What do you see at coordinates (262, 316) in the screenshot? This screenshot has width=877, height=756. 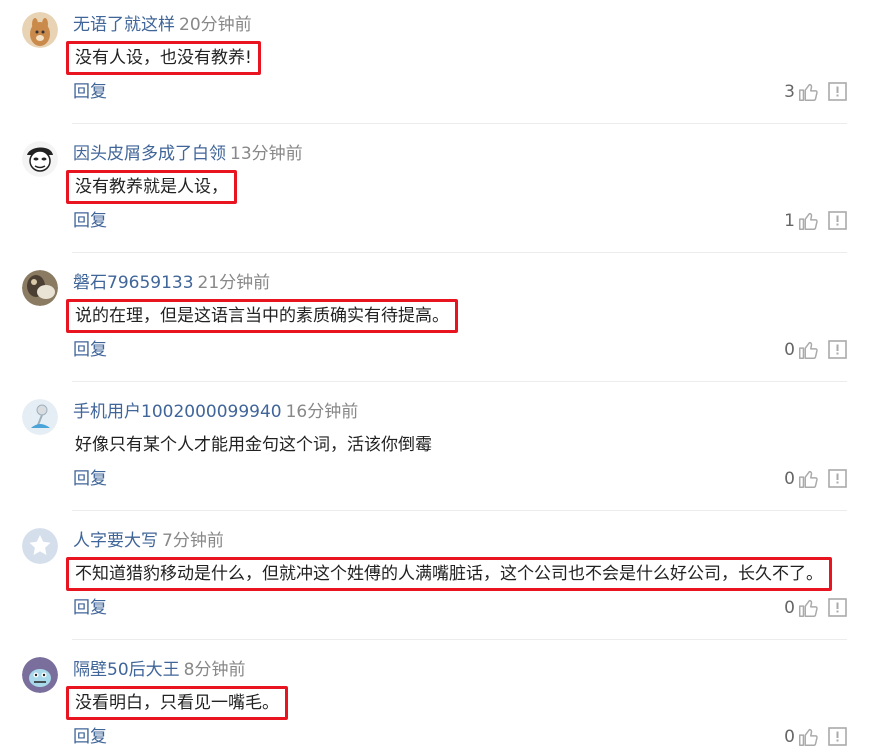 I see `comment-text: 说的在理，但是这语言当中的素质确实有待提高。` at bounding box center [262, 316].